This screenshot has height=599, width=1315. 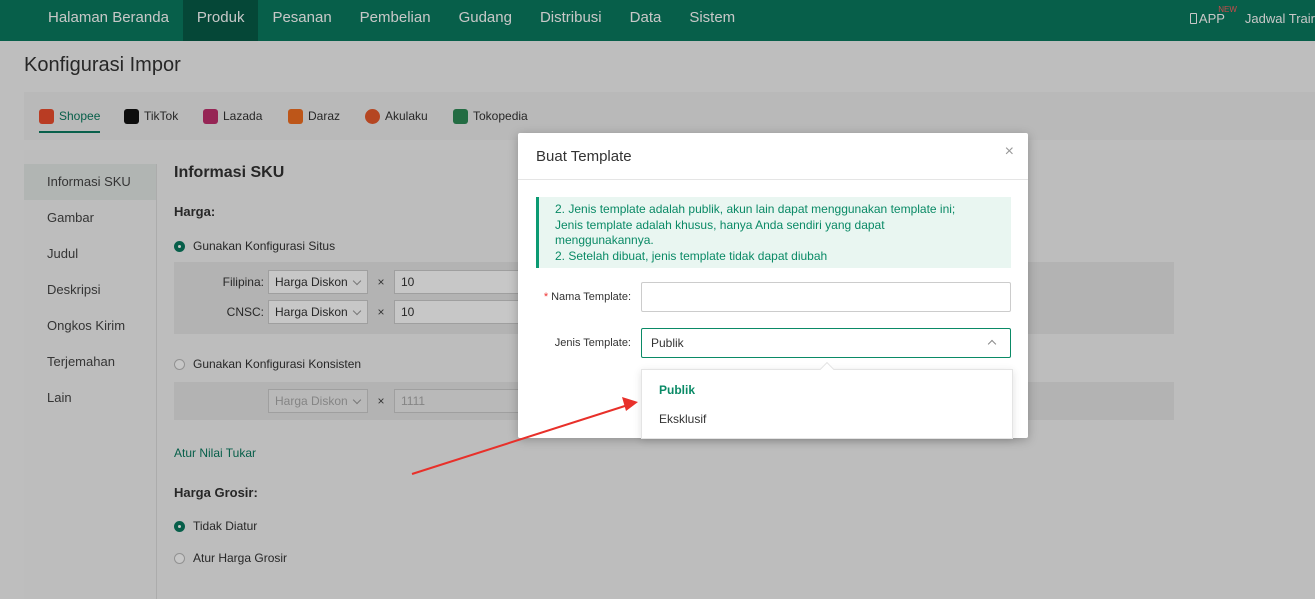 What do you see at coordinates (592, 343) in the screenshot?
I see `template-type-label: Jenis Template:` at bounding box center [592, 343].